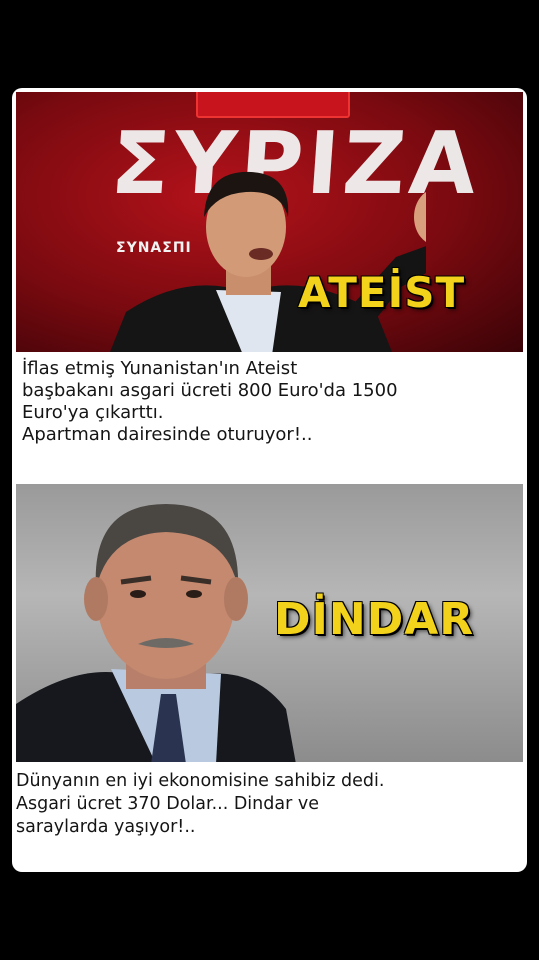 The width and height of the screenshot is (539, 960). Describe the element at coordinates (160, 368) in the screenshot. I see `top-caption-line: İflas etmiş Yunanistan'ın Ateist` at that location.